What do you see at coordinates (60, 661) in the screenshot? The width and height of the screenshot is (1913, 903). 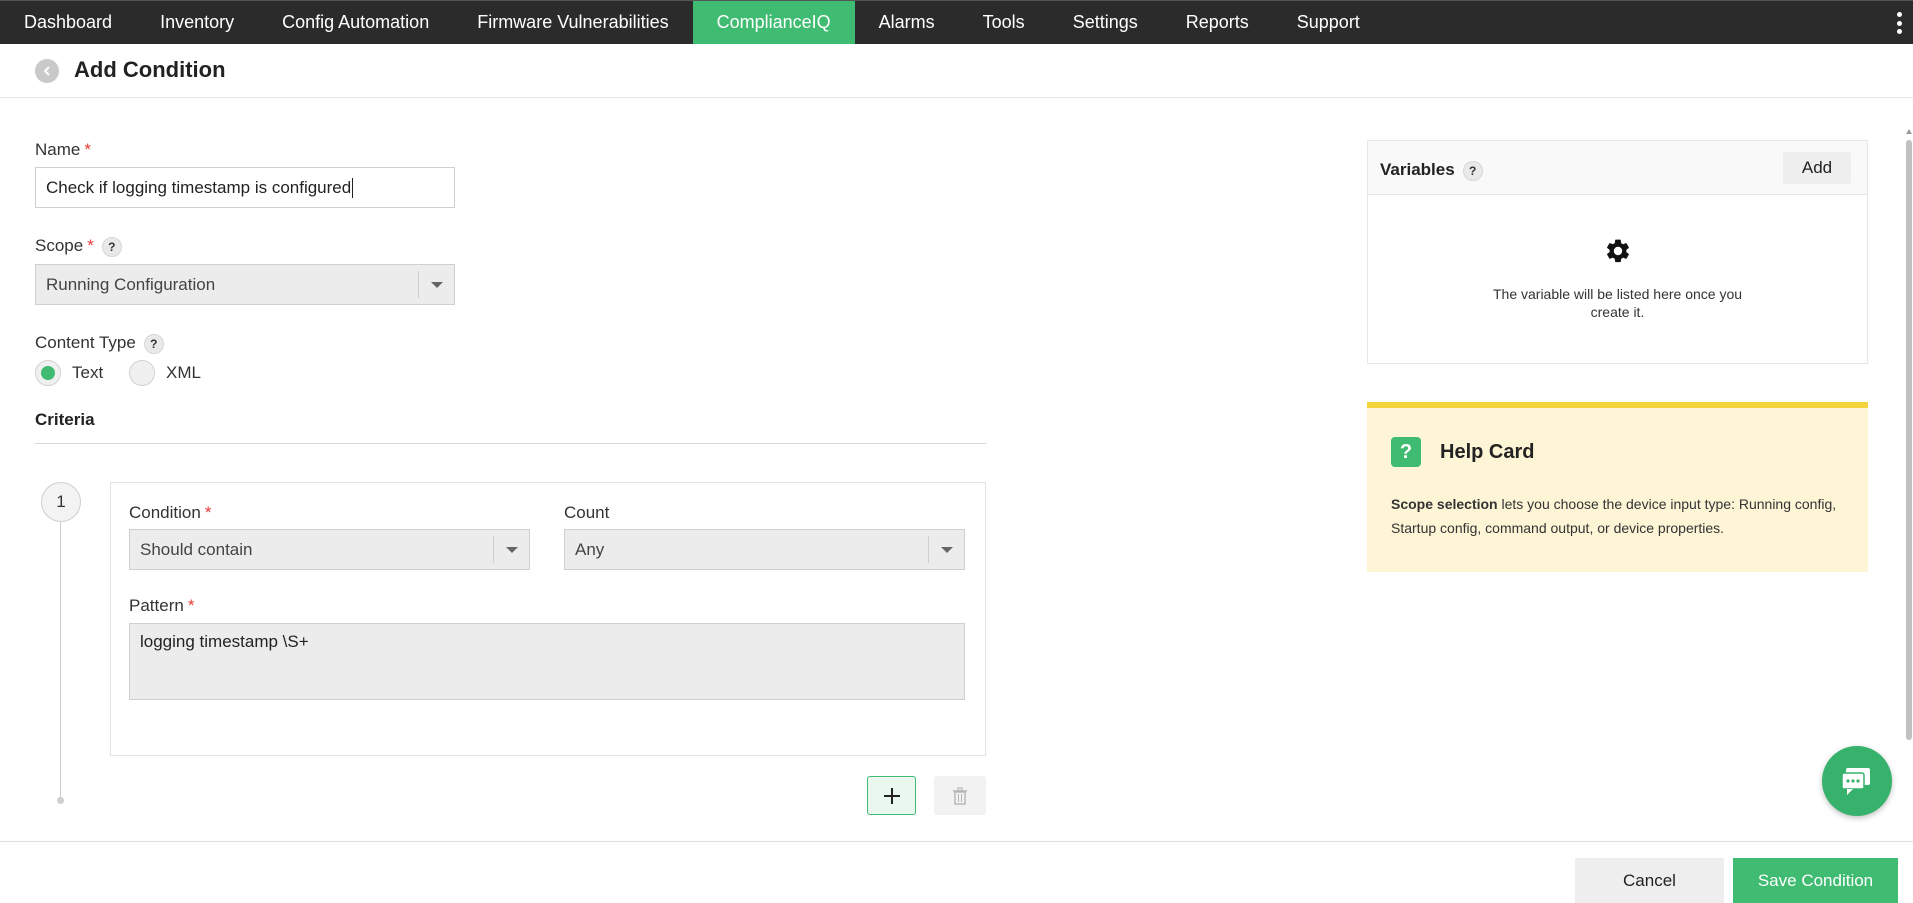 I see `step-line` at bounding box center [60, 661].